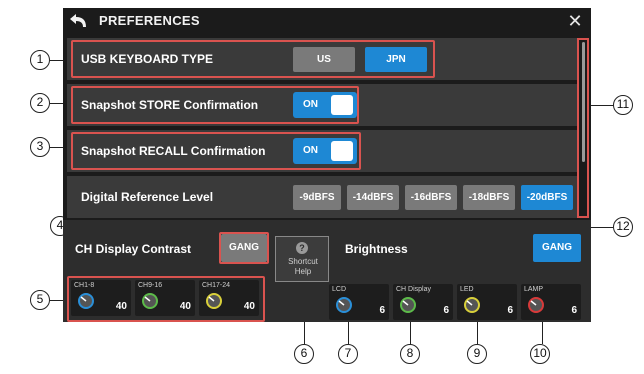 The image size is (644, 374). What do you see at coordinates (101, 298) in the screenshot?
I see `ch-contrast-knob-1: CH1-8 40` at bounding box center [101, 298].